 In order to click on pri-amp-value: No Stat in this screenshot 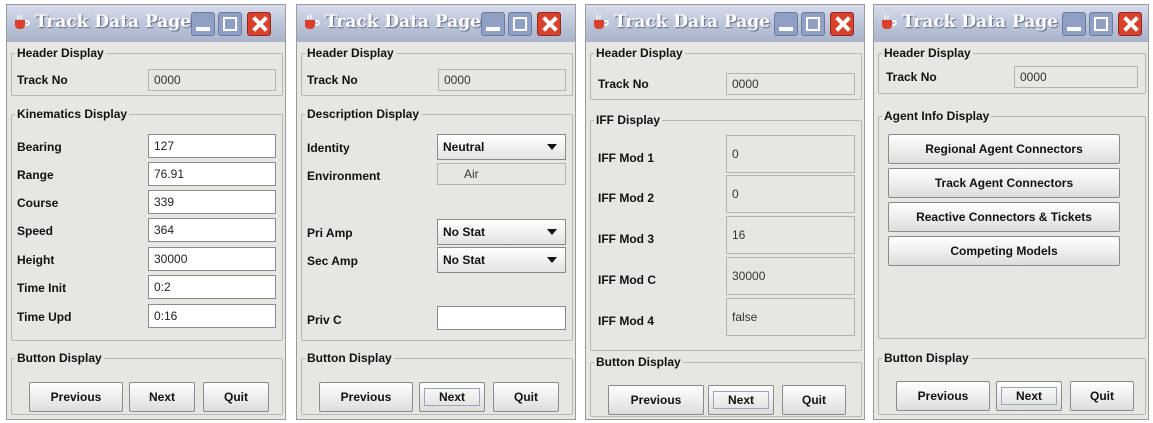, I will do `click(464, 232)`.